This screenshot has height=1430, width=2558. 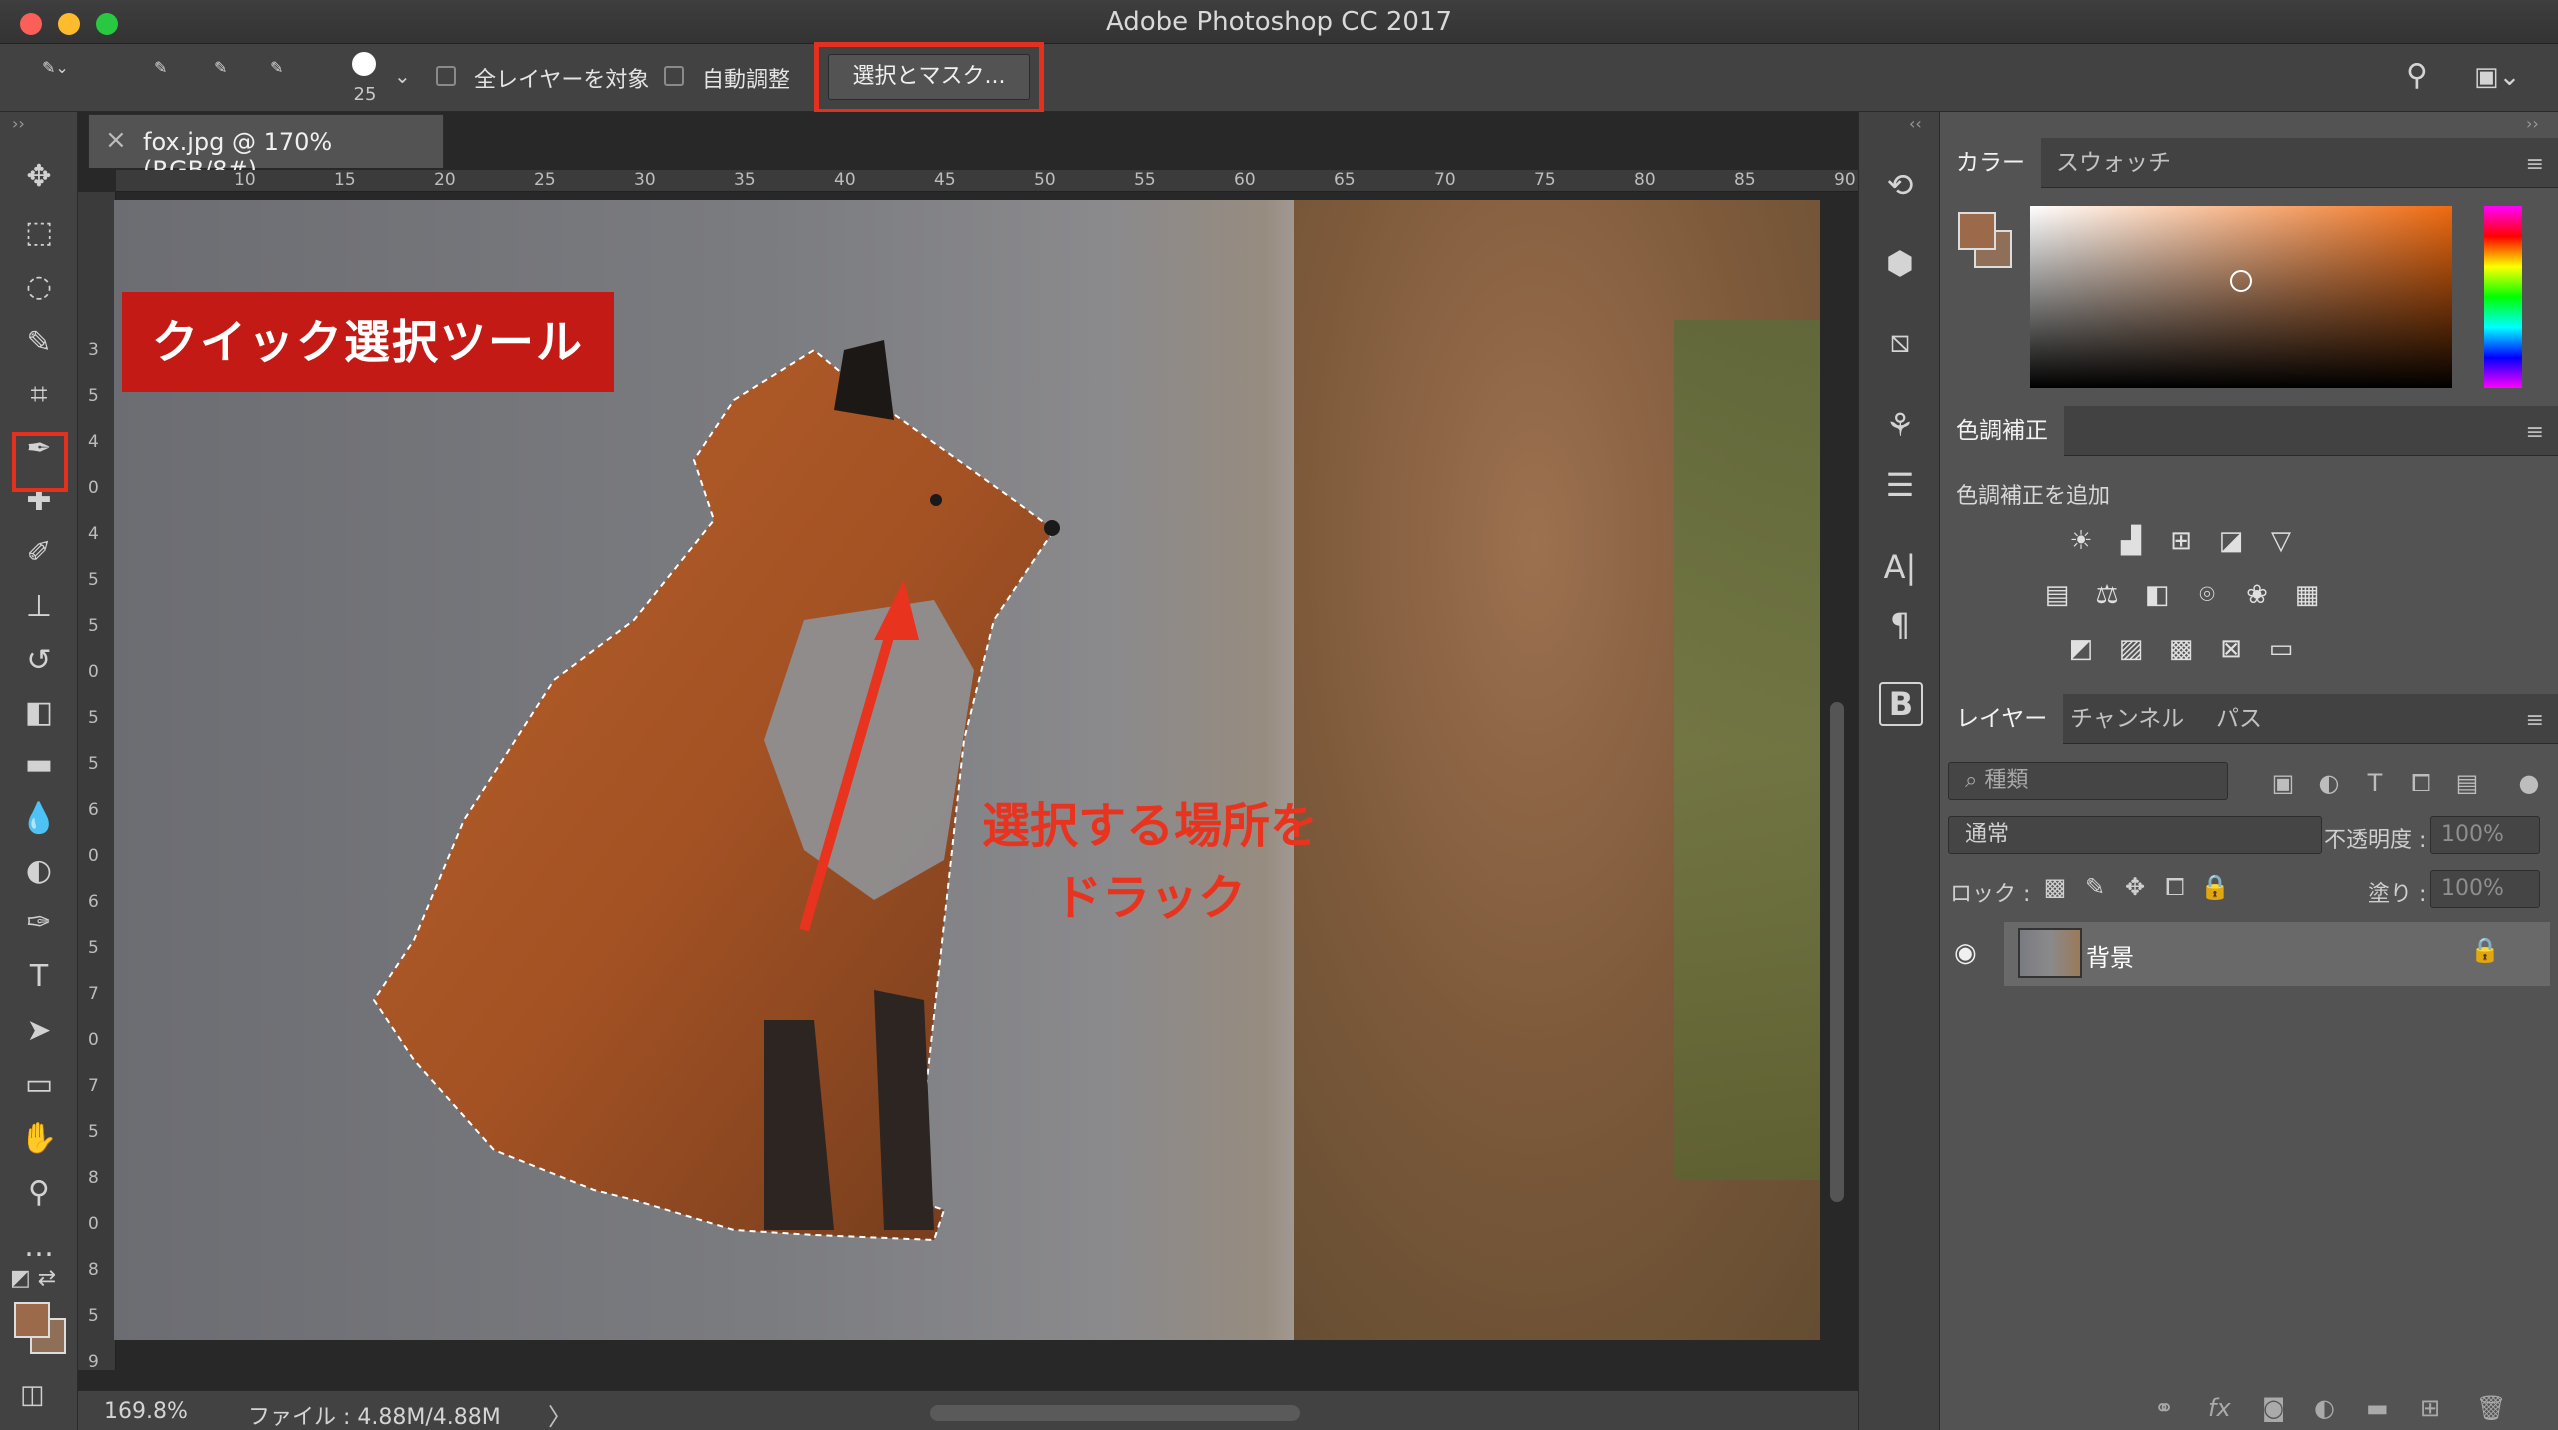 I want to click on brush-tool: ✐, so click(x=39, y=552).